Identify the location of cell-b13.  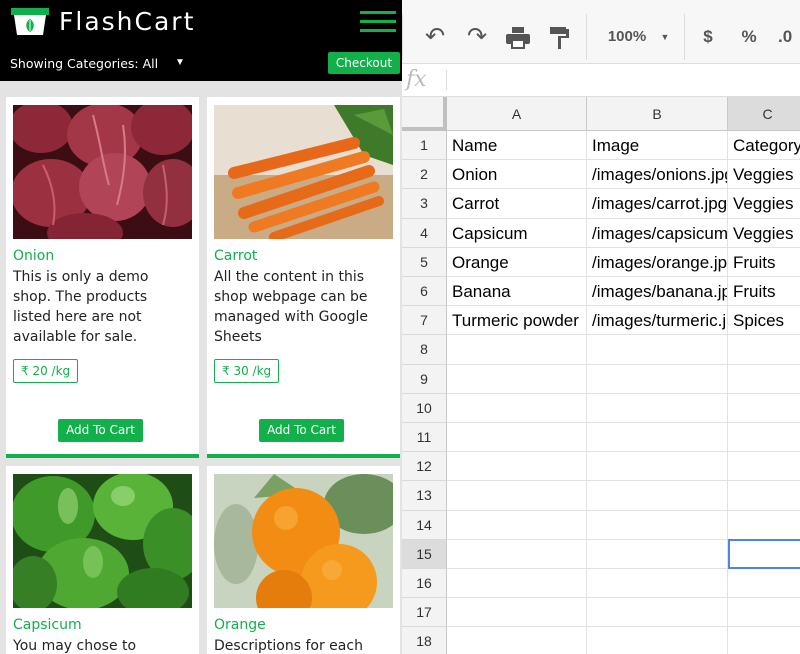
(657, 496).